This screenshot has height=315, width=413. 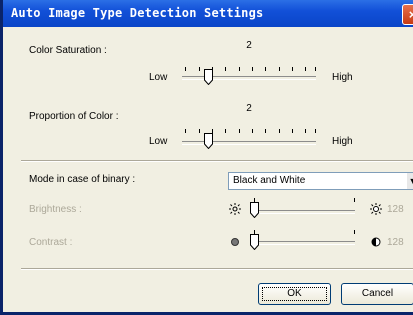 What do you see at coordinates (82, 179) in the screenshot?
I see `binary-mode-label: Mode in case of binary :` at bounding box center [82, 179].